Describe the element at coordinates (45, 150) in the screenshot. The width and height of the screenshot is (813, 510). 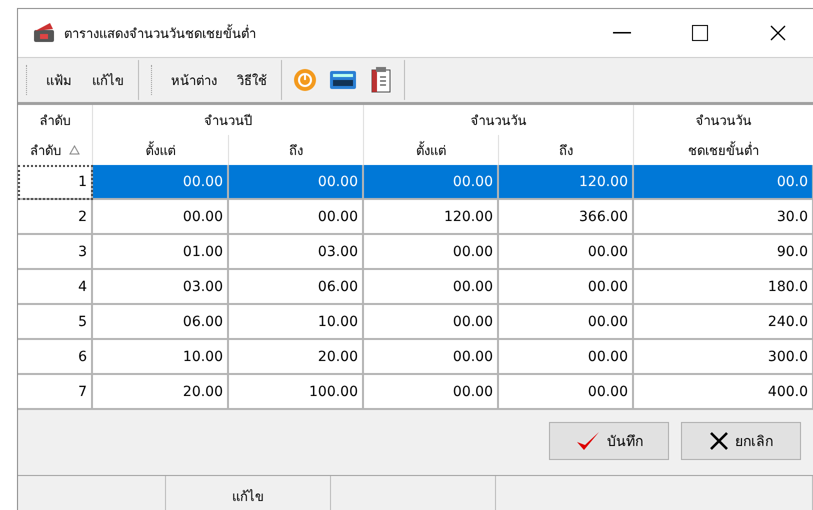
I see `column-header: ลำดับ` at that location.